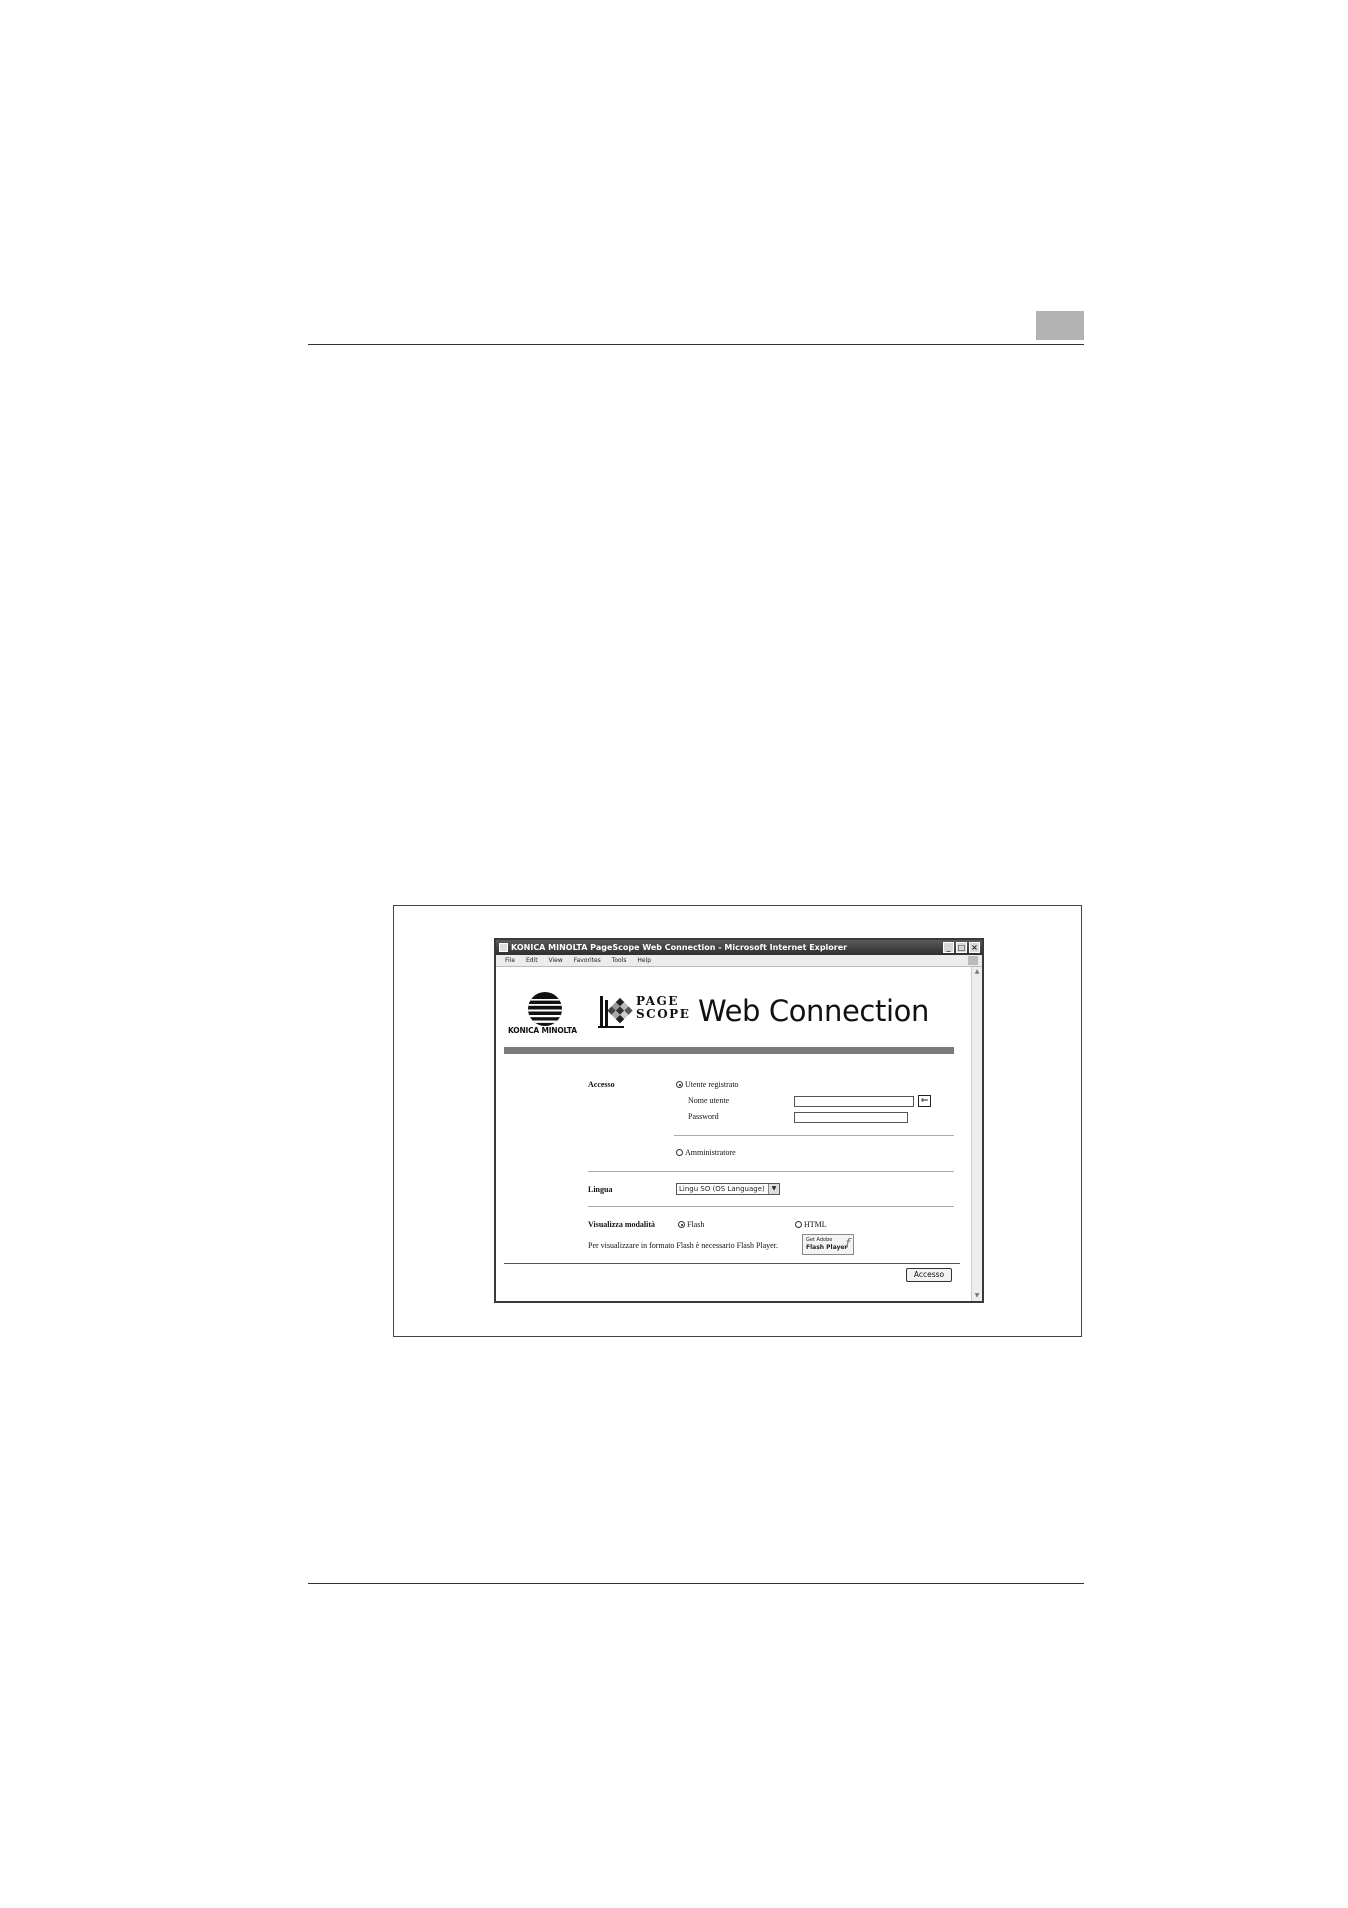  What do you see at coordinates (679, 1084) in the screenshot?
I see `registered-user-radio` at bounding box center [679, 1084].